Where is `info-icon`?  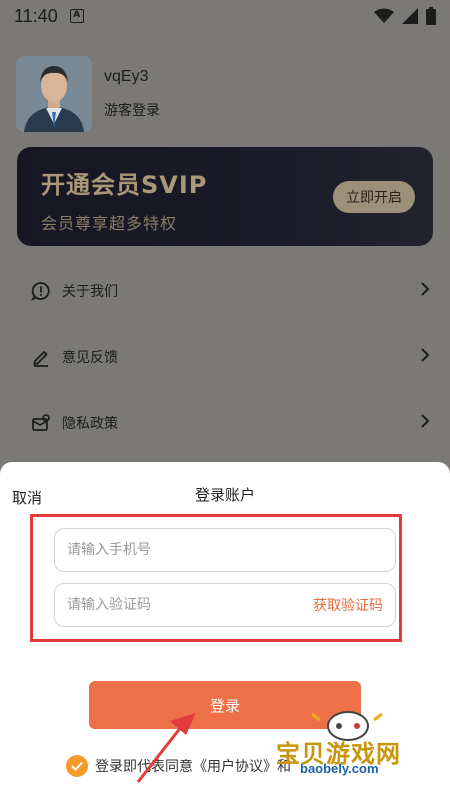 info-icon is located at coordinates (41, 291).